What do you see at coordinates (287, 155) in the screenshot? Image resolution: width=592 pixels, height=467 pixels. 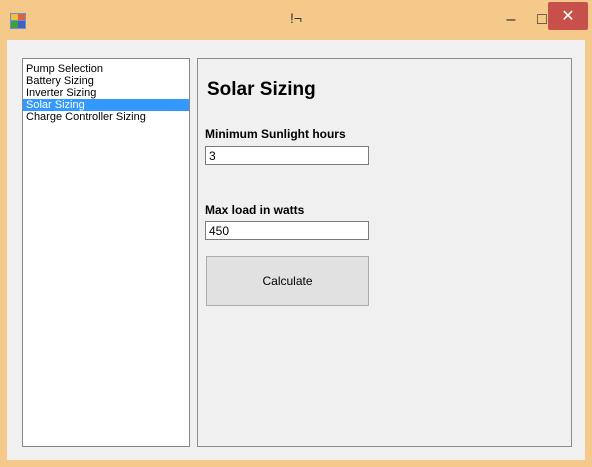 I see `sunlight-hours-input` at bounding box center [287, 155].